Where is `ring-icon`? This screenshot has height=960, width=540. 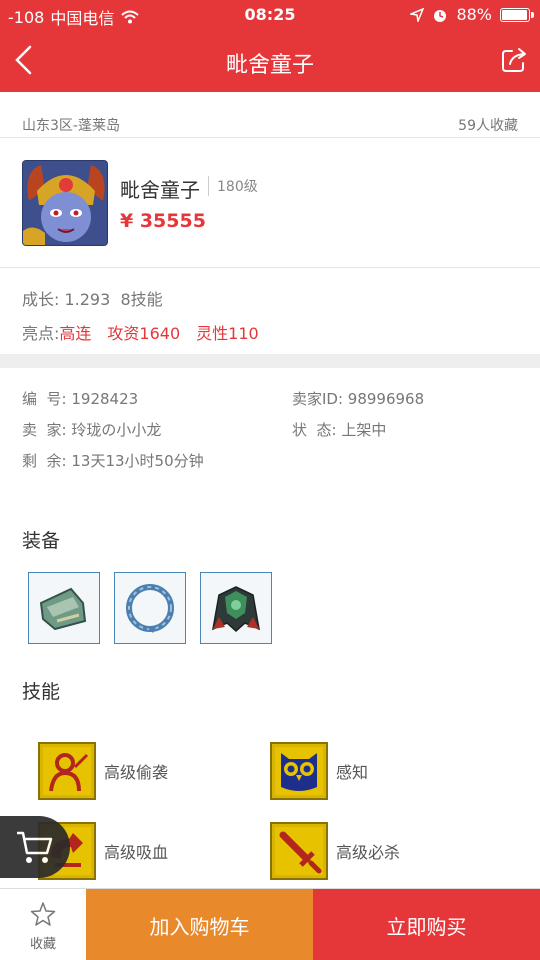 ring-icon is located at coordinates (150, 608).